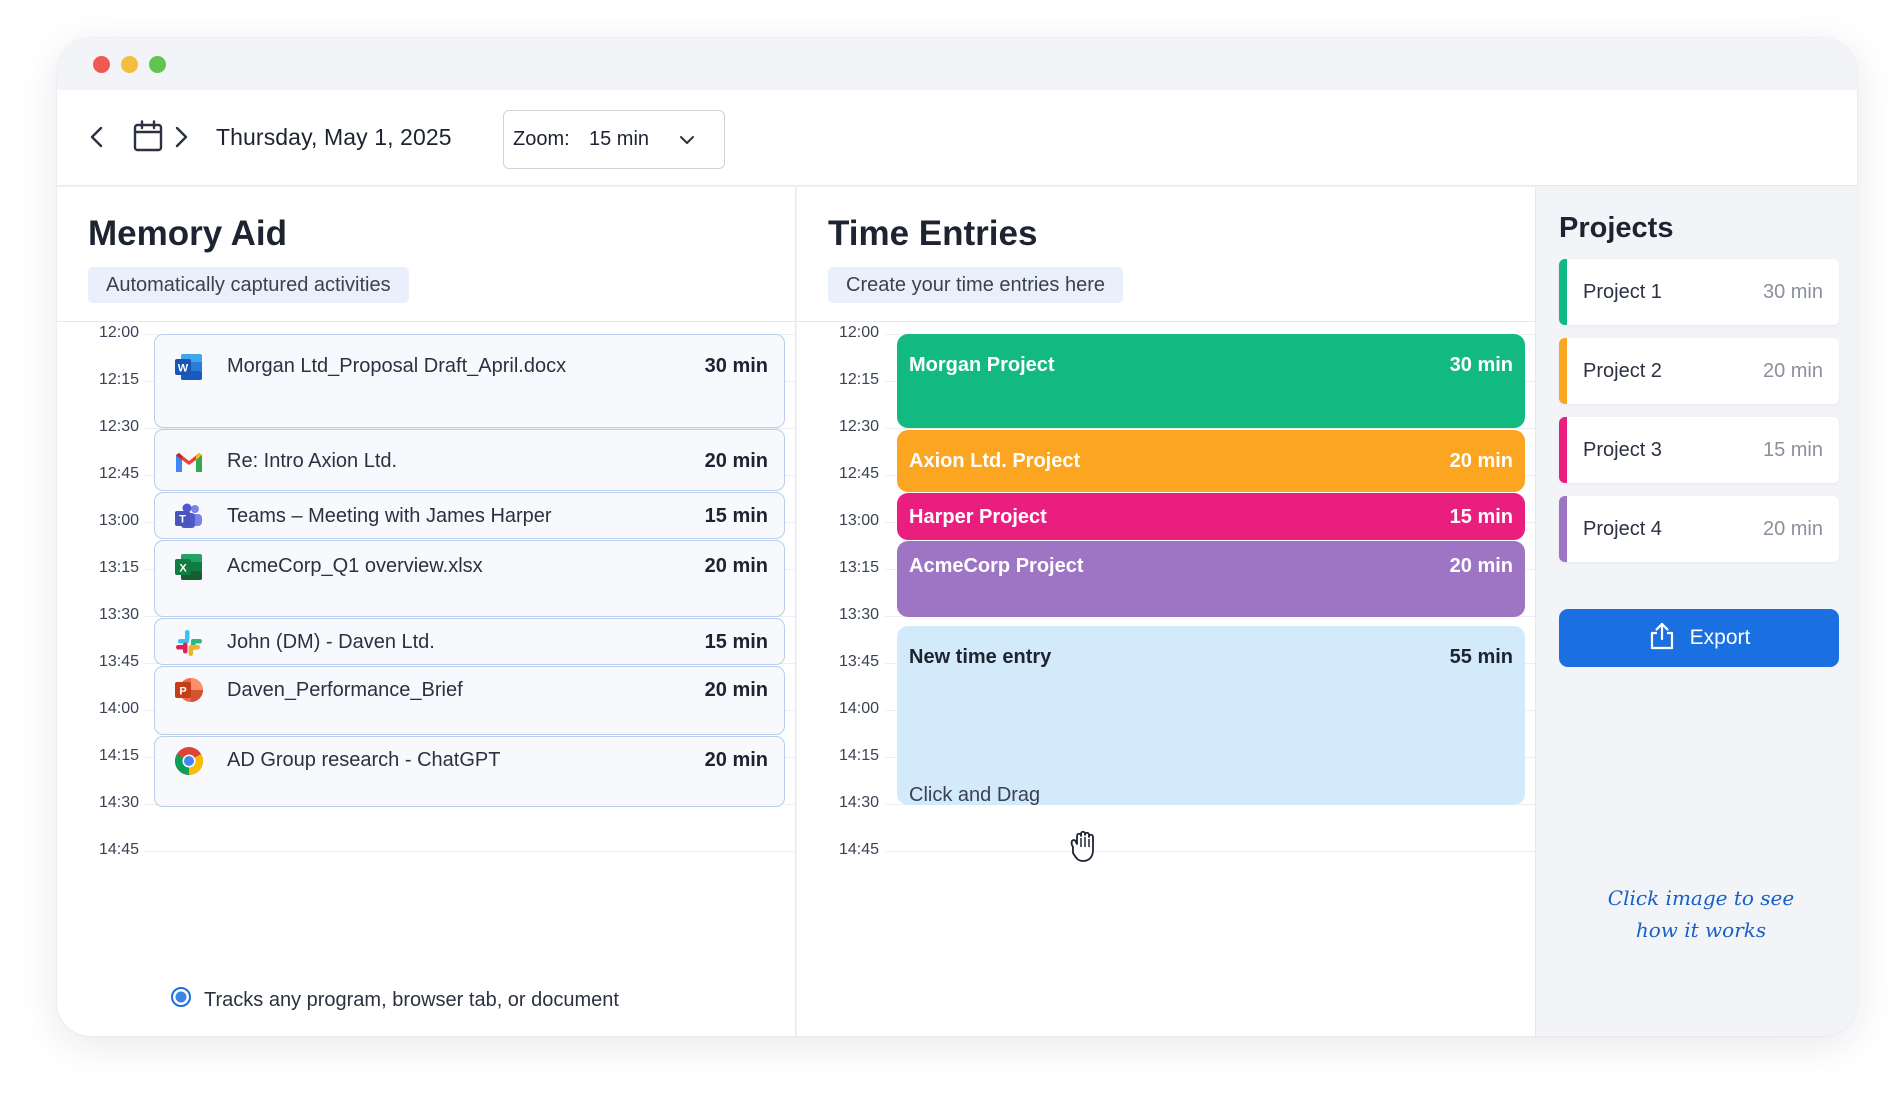  What do you see at coordinates (345, 690) in the screenshot?
I see `activity-name: Daven_Performance_Brief` at bounding box center [345, 690].